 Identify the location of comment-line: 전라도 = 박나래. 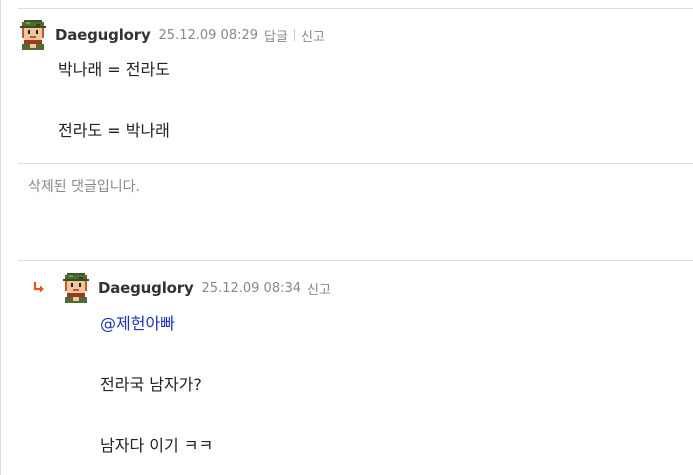
(114, 131).